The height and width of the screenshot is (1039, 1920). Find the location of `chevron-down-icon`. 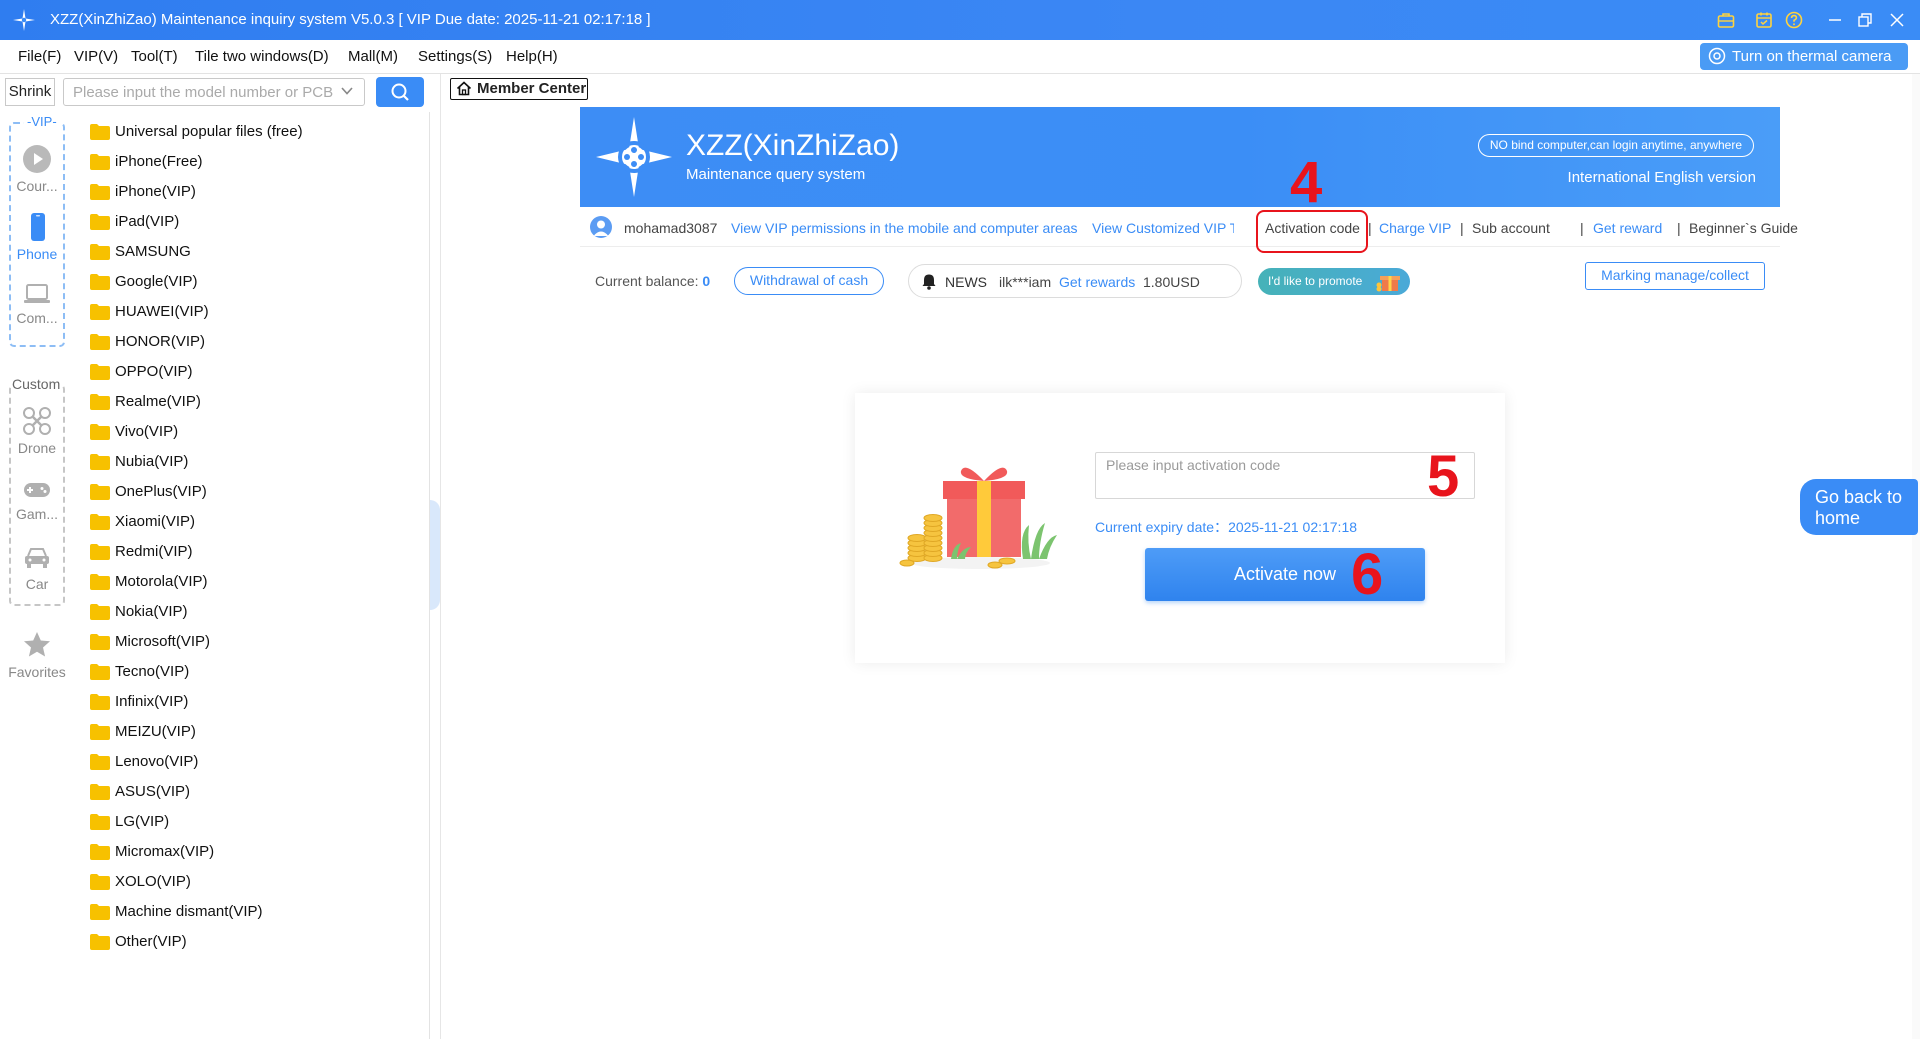

chevron-down-icon is located at coordinates (347, 91).